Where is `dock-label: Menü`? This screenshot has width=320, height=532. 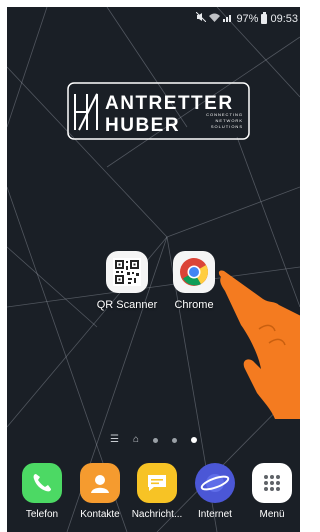 dock-label: Menü is located at coordinates (272, 514).